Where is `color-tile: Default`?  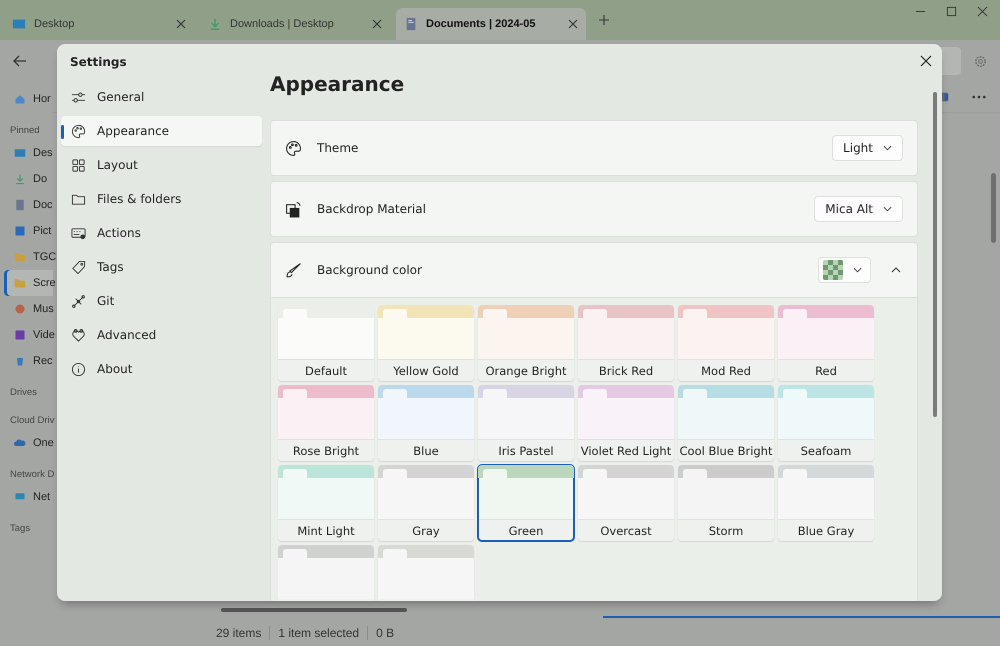
color-tile: Default is located at coordinates (326, 343).